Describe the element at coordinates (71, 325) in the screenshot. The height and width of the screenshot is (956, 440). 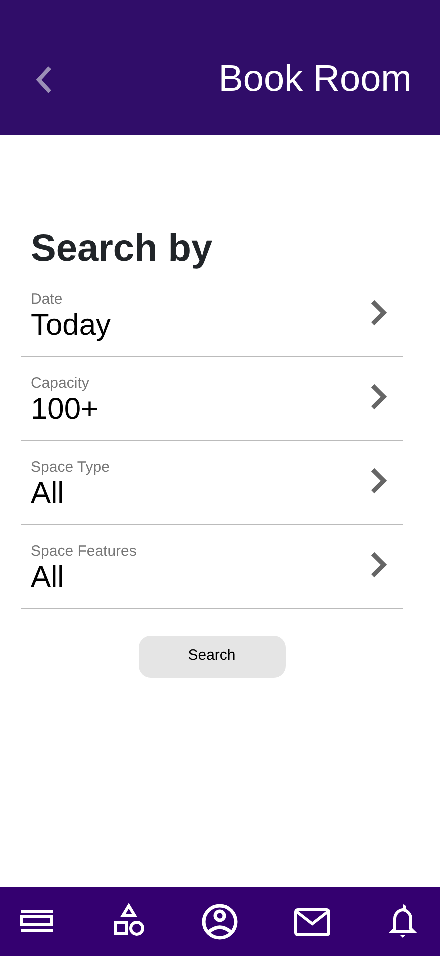
I see `filter-value: Today` at that location.